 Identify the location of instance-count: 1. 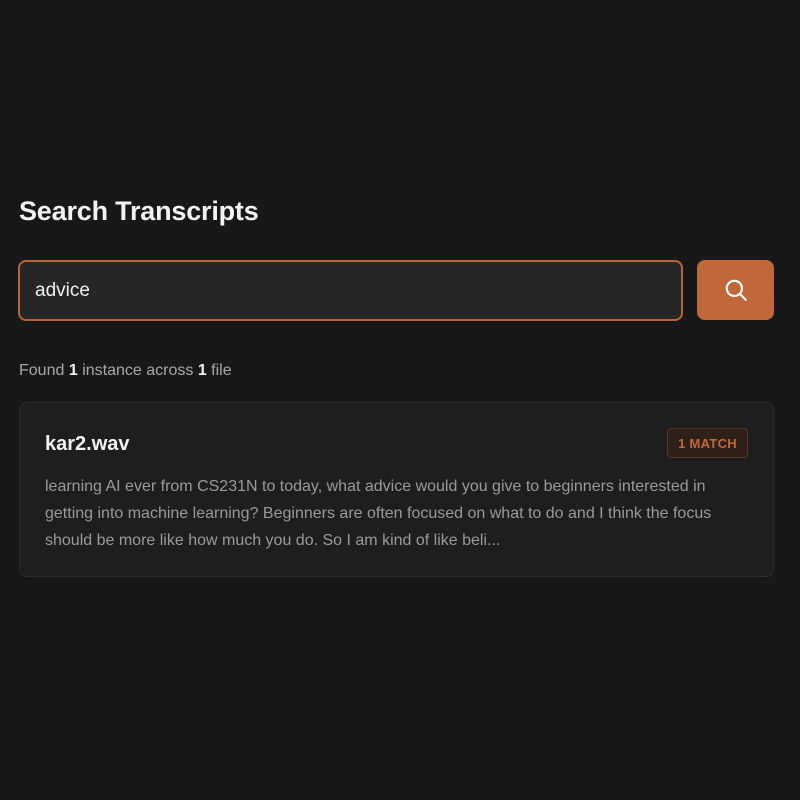
(73, 370).